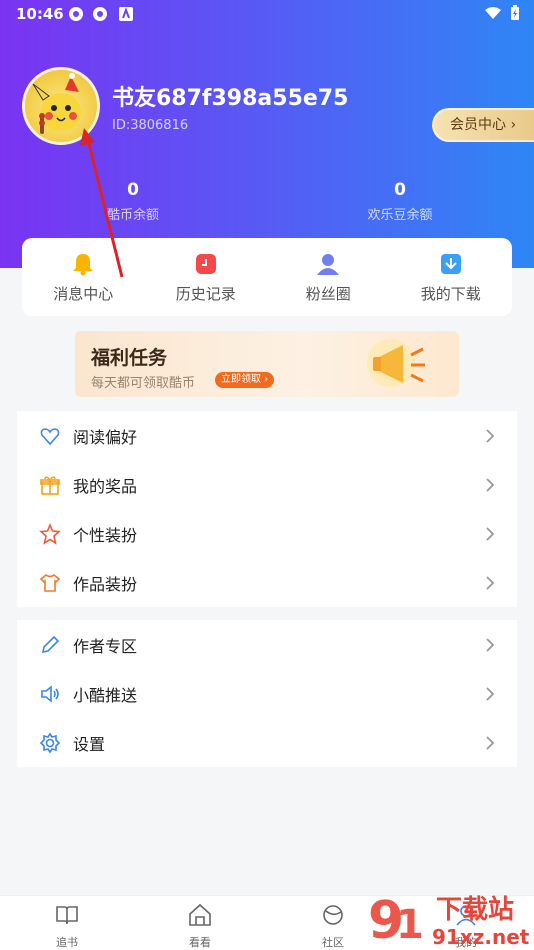  I want to click on welfare-task-banner: 福利任务 每天都可领取酷币 立即领取 ›, so click(267, 364).